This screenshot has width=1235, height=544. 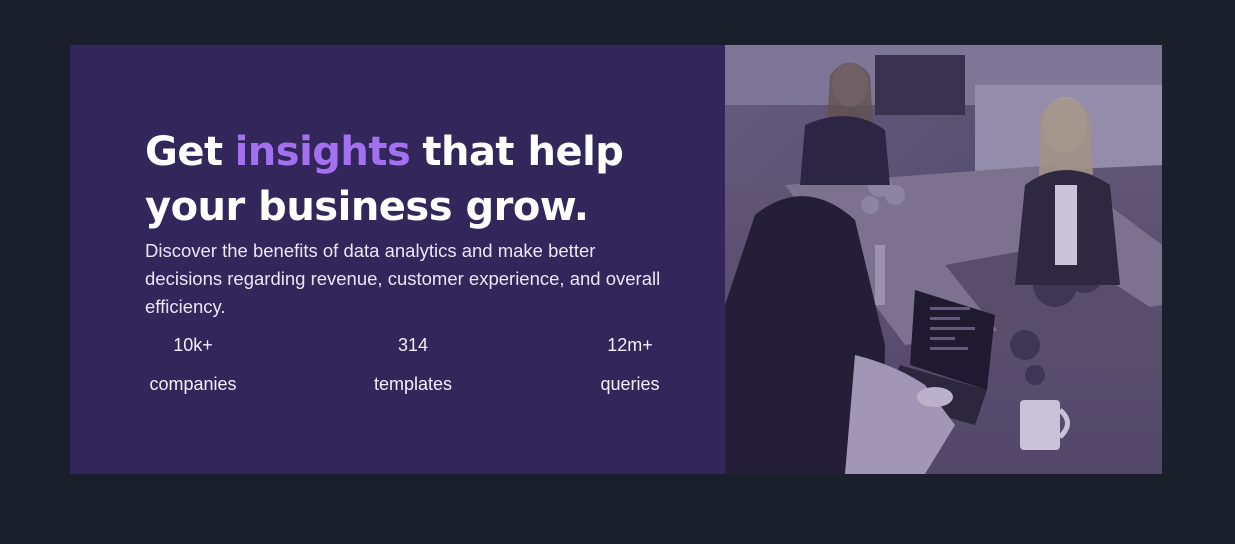 What do you see at coordinates (193, 345) in the screenshot?
I see `stat-value: 10k+` at bounding box center [193, 345].